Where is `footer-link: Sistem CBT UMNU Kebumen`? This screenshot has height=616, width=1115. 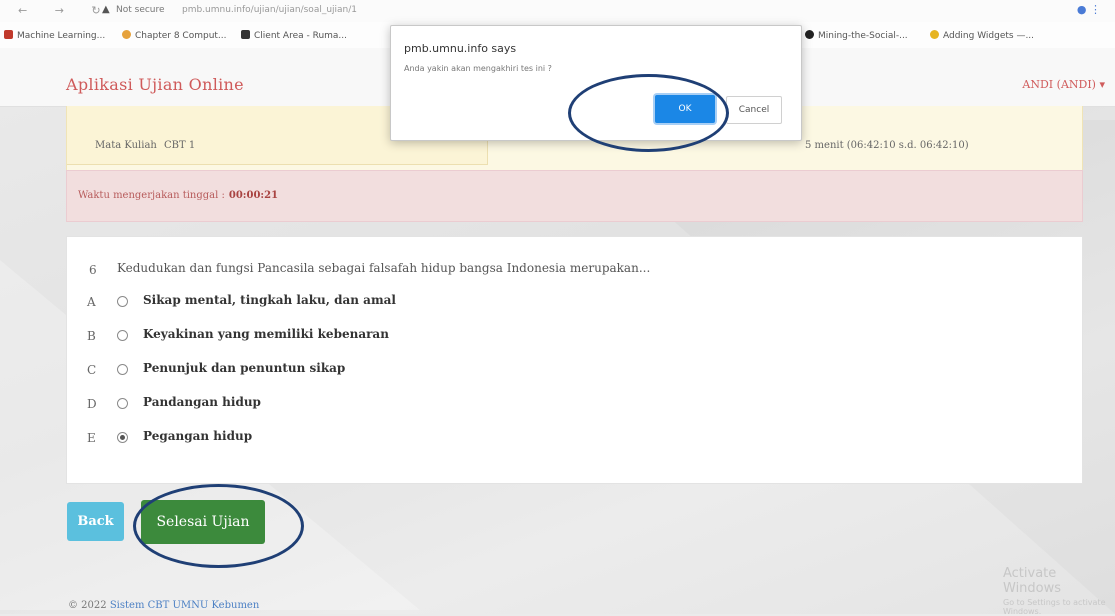
footer-link: Sistem CBT UMNU Kebumen is located at coordinates (184, 605).